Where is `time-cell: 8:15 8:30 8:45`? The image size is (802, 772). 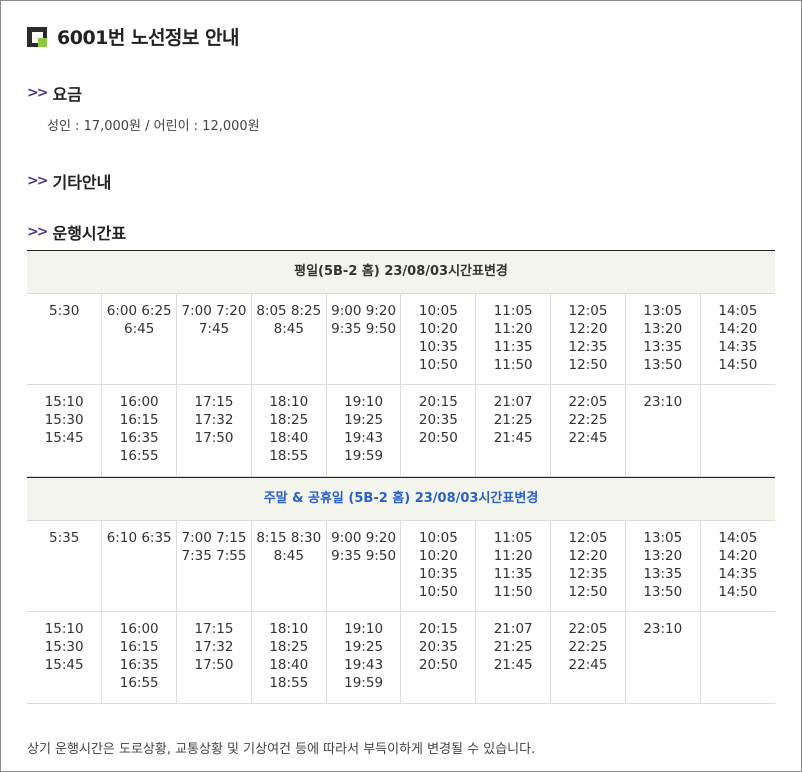
time-cell: 8:15 8:30 8:45 is located at coordinates (289, 566).